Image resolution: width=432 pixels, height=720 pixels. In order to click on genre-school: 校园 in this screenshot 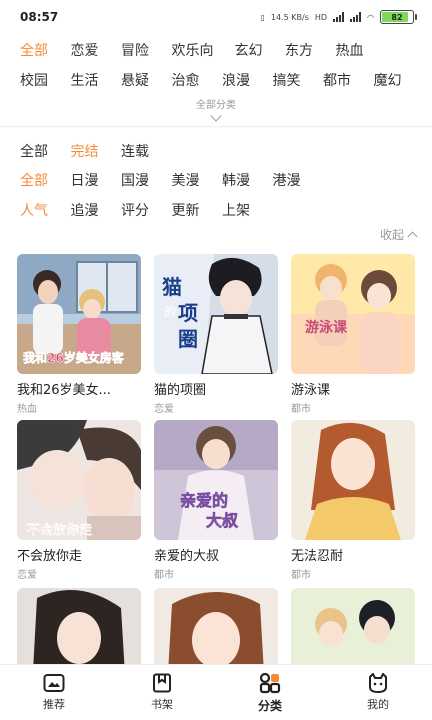, I will do `click(45, 80)`.